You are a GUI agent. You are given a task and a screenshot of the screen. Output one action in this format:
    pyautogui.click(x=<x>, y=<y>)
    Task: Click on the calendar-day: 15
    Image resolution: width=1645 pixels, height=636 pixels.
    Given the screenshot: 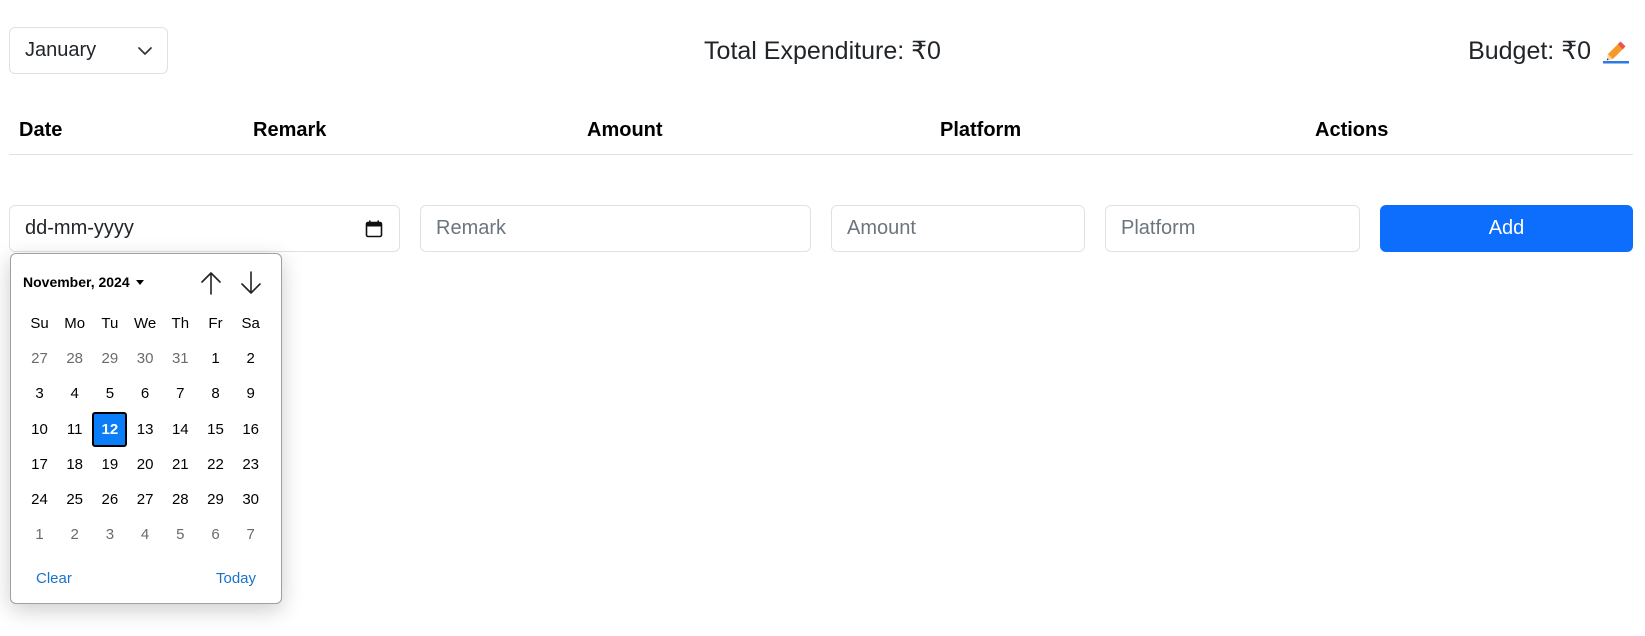 What is the action you would take?
    pyautogui.click(x=215, y=429)
    